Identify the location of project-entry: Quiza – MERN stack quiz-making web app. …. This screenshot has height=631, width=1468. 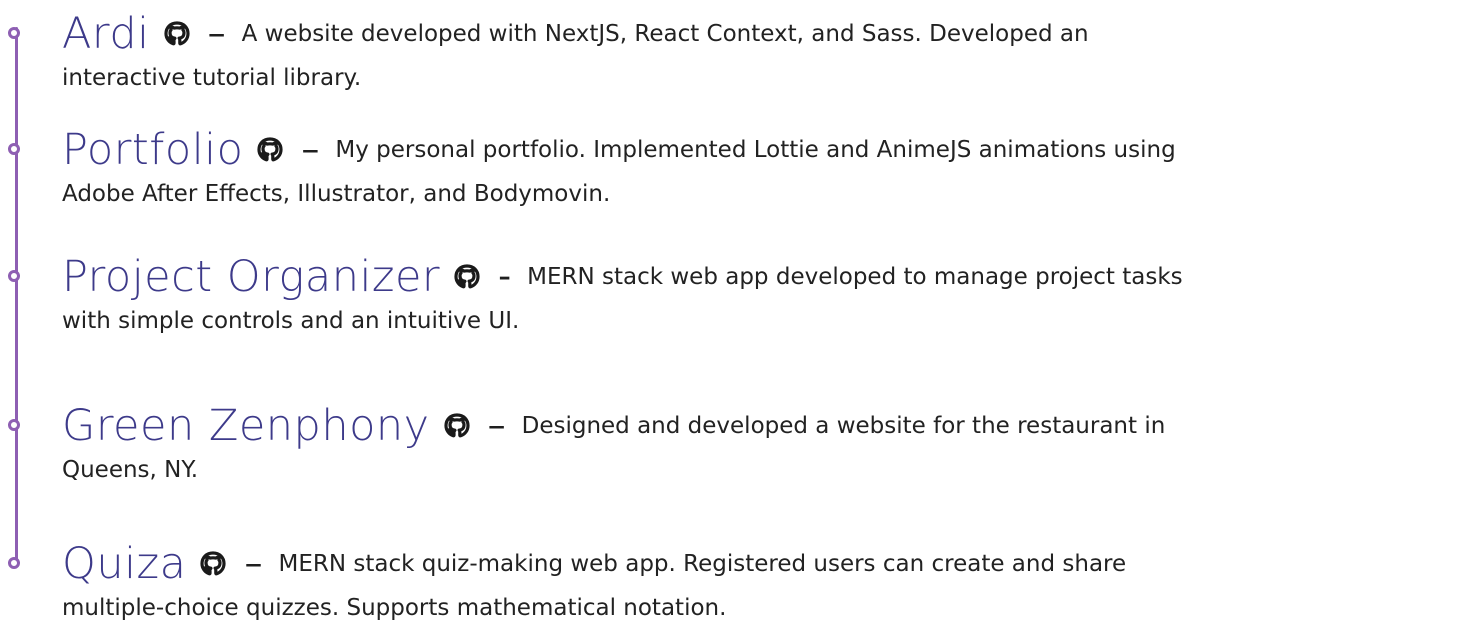
(759, 579).